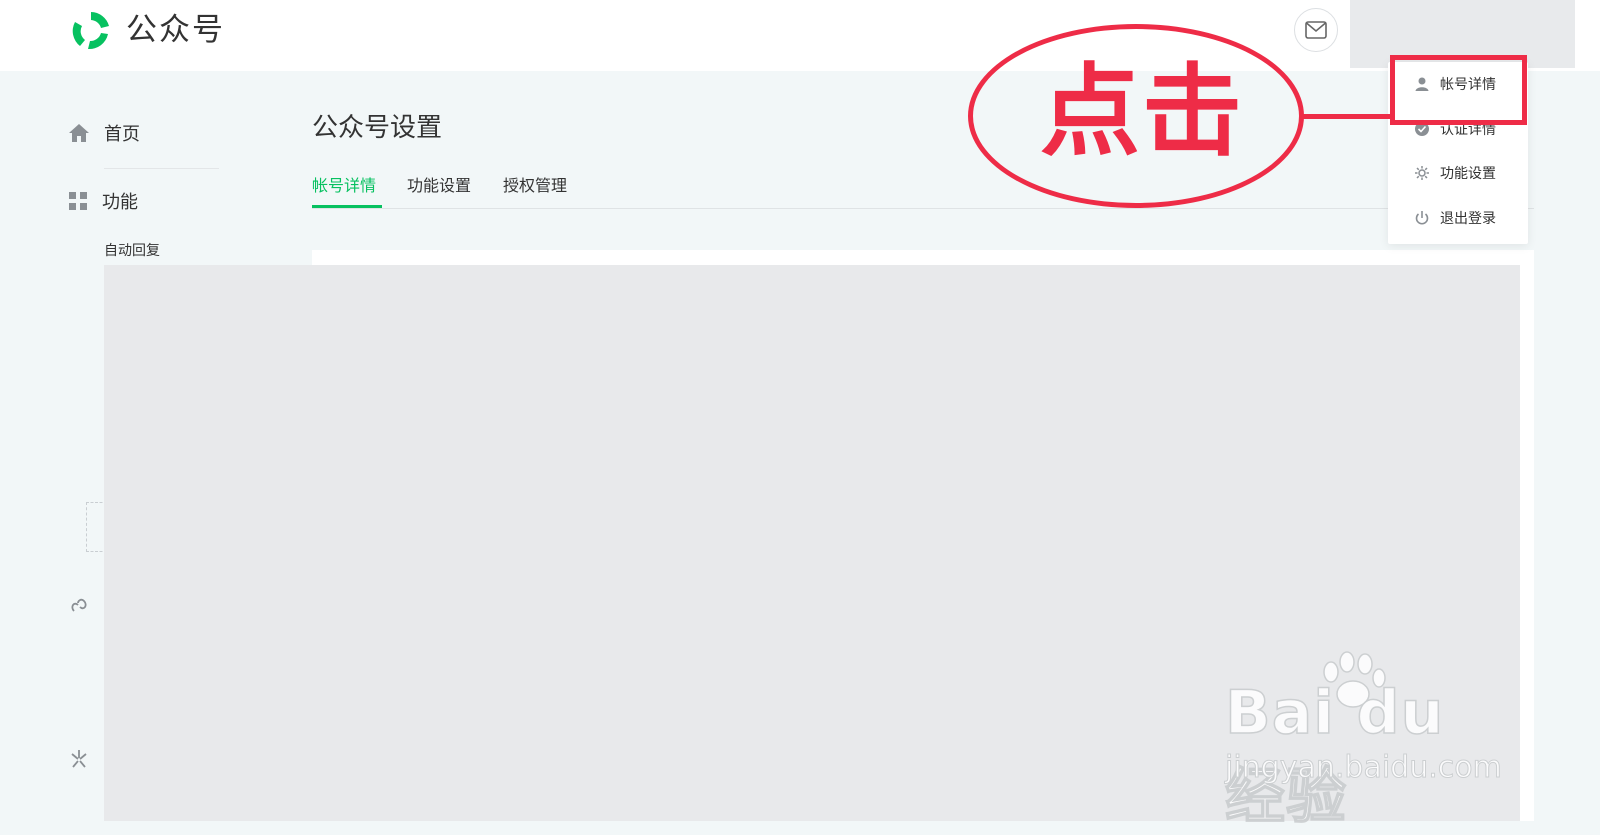  I want to click on top-bar: 公众号, so click(800, 35).